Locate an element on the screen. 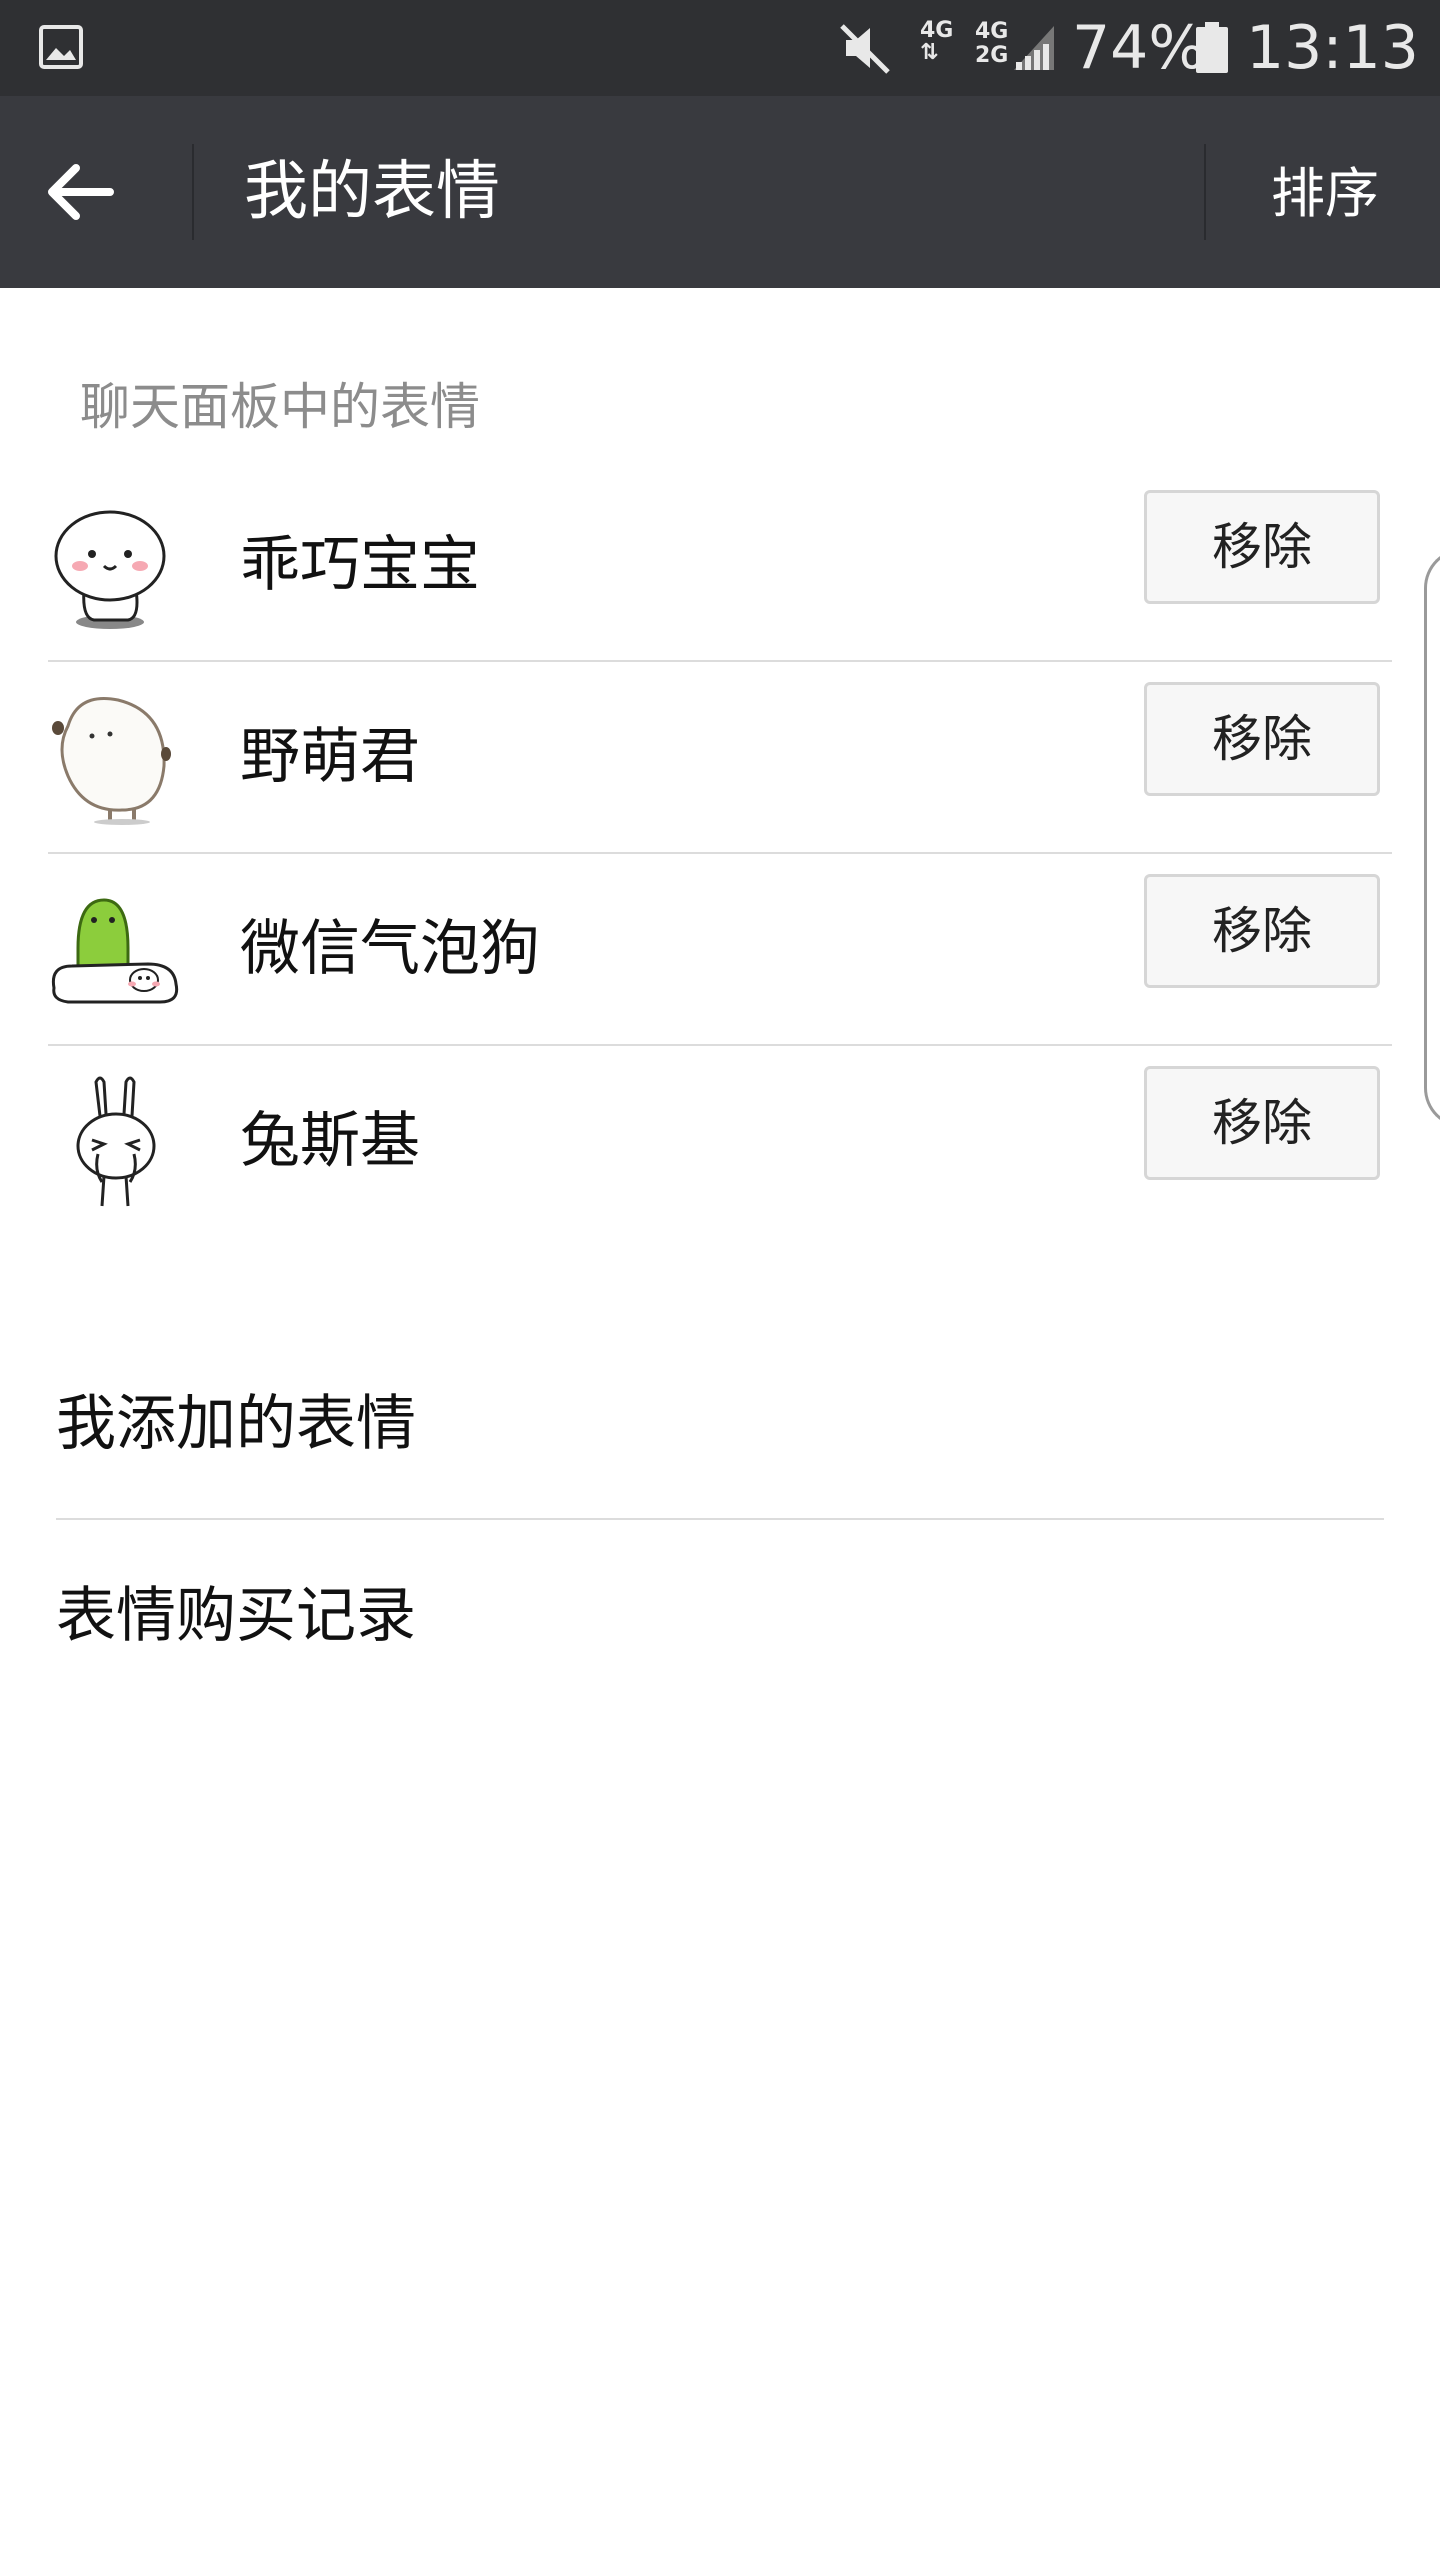  data-arrows-icon: ⇅ is located at coordinates (929, 52).